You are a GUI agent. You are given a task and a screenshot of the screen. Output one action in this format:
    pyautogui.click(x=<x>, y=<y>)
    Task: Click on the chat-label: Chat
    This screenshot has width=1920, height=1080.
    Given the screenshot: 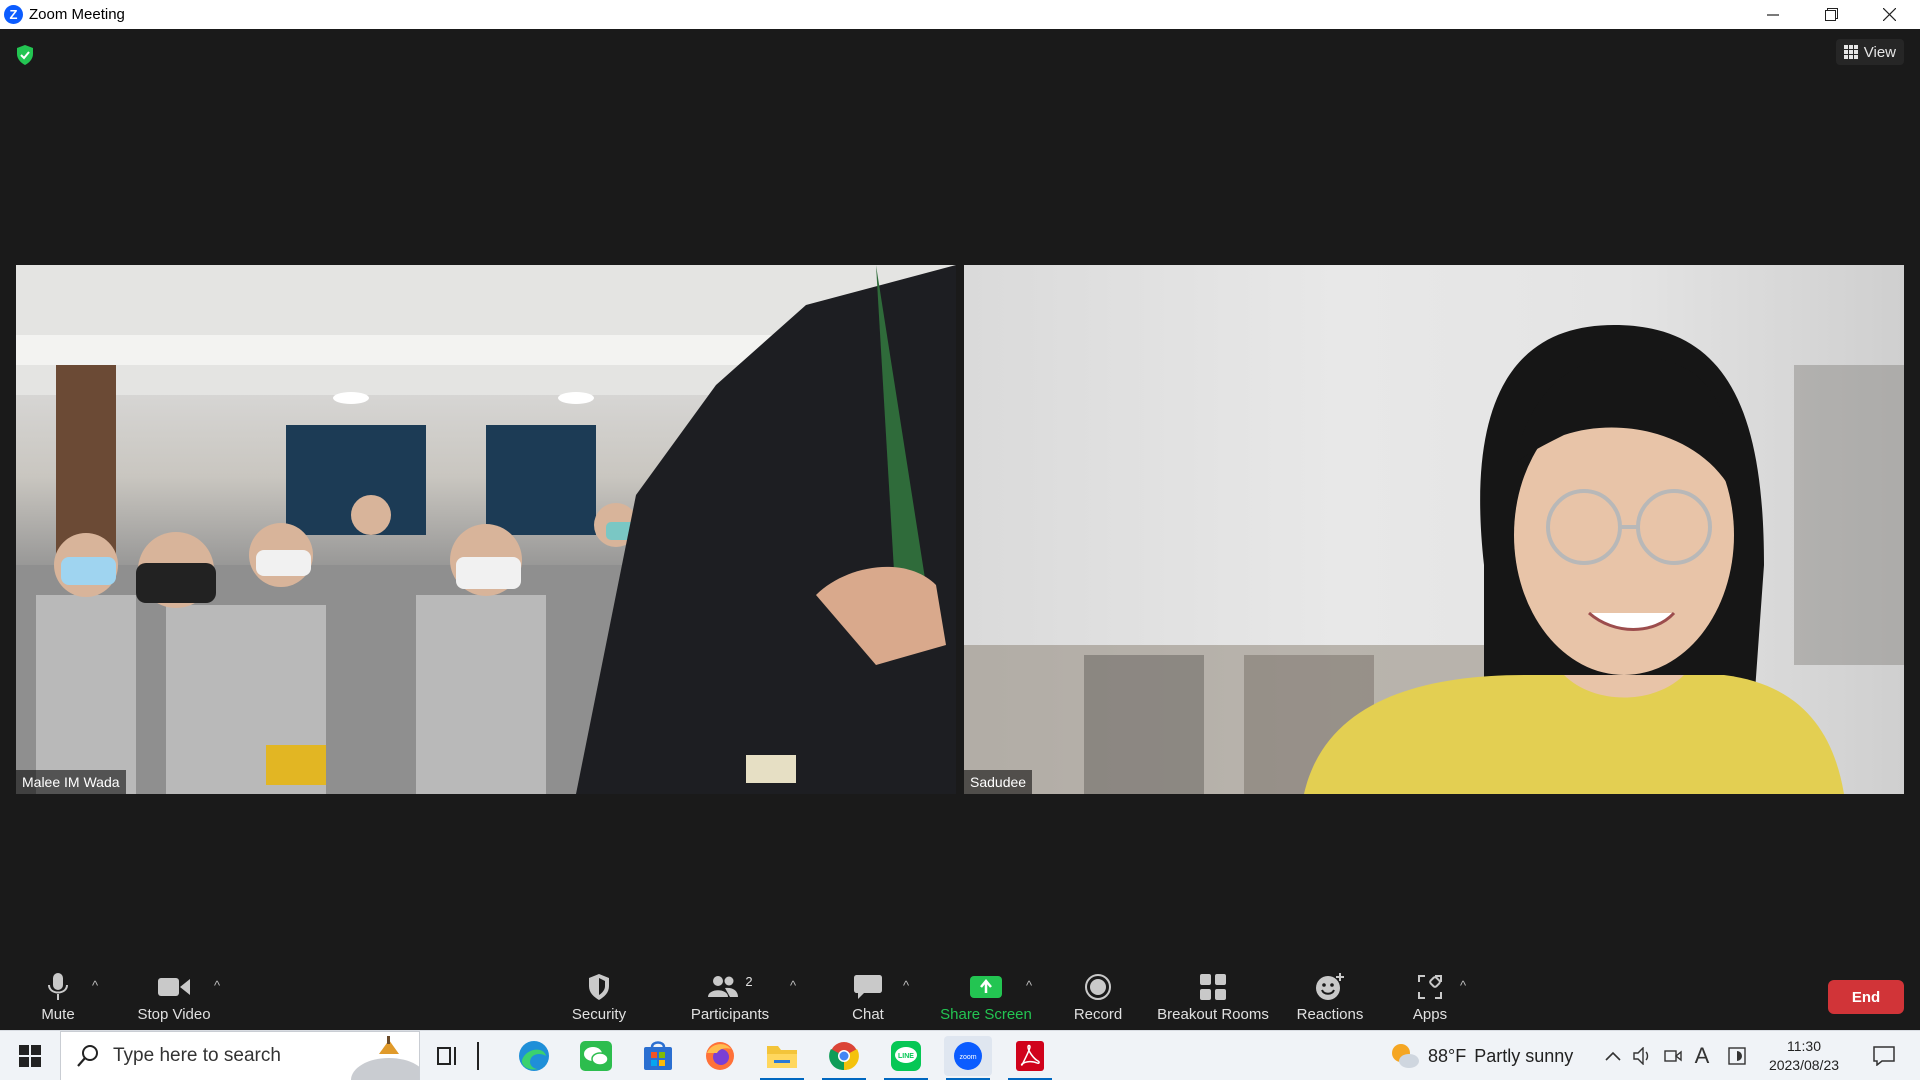 What is the action you would take?
    pyautogui.click(x=868, y=1014)
    